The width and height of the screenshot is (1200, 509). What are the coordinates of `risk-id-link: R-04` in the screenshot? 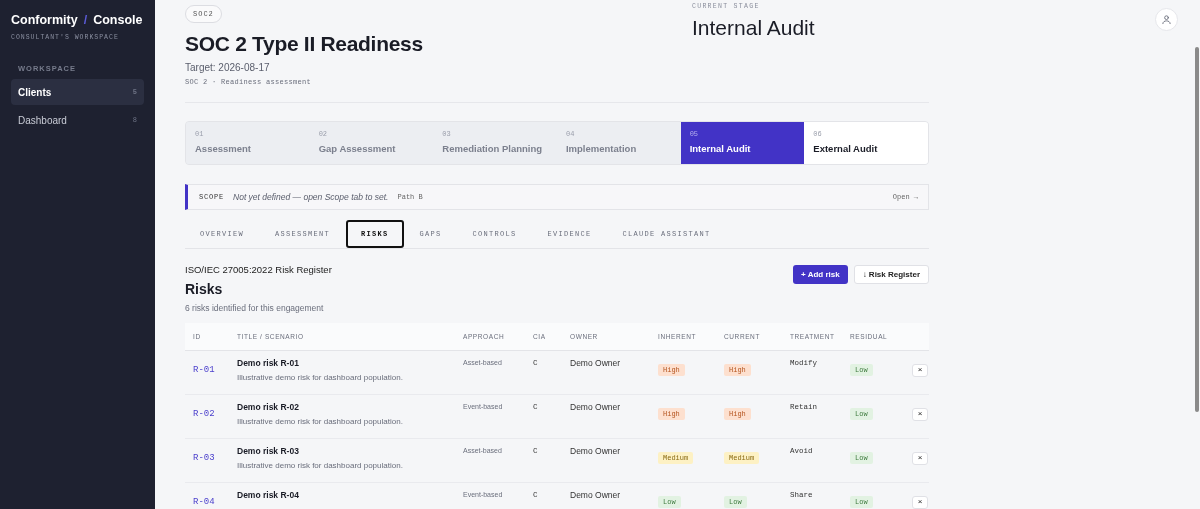 It's located at (204, 502).